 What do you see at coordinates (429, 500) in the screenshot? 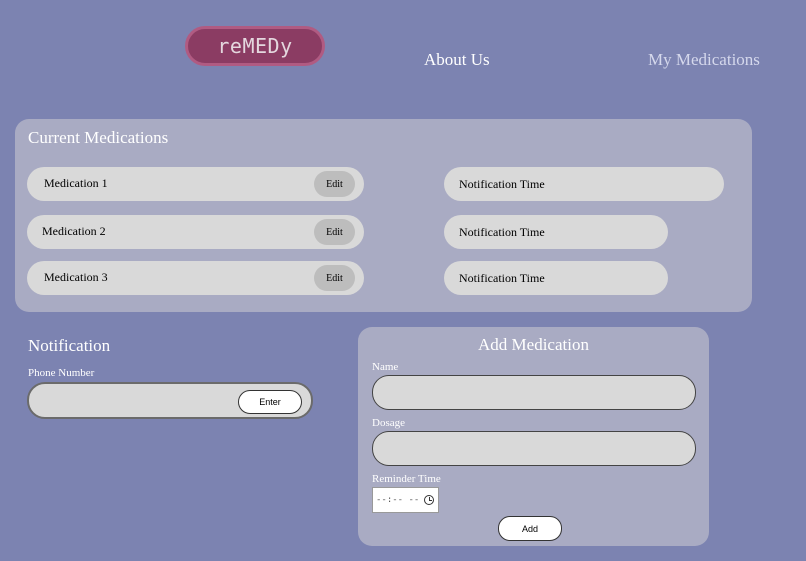
I see `clock-icon` at bounding box center [429, 500].